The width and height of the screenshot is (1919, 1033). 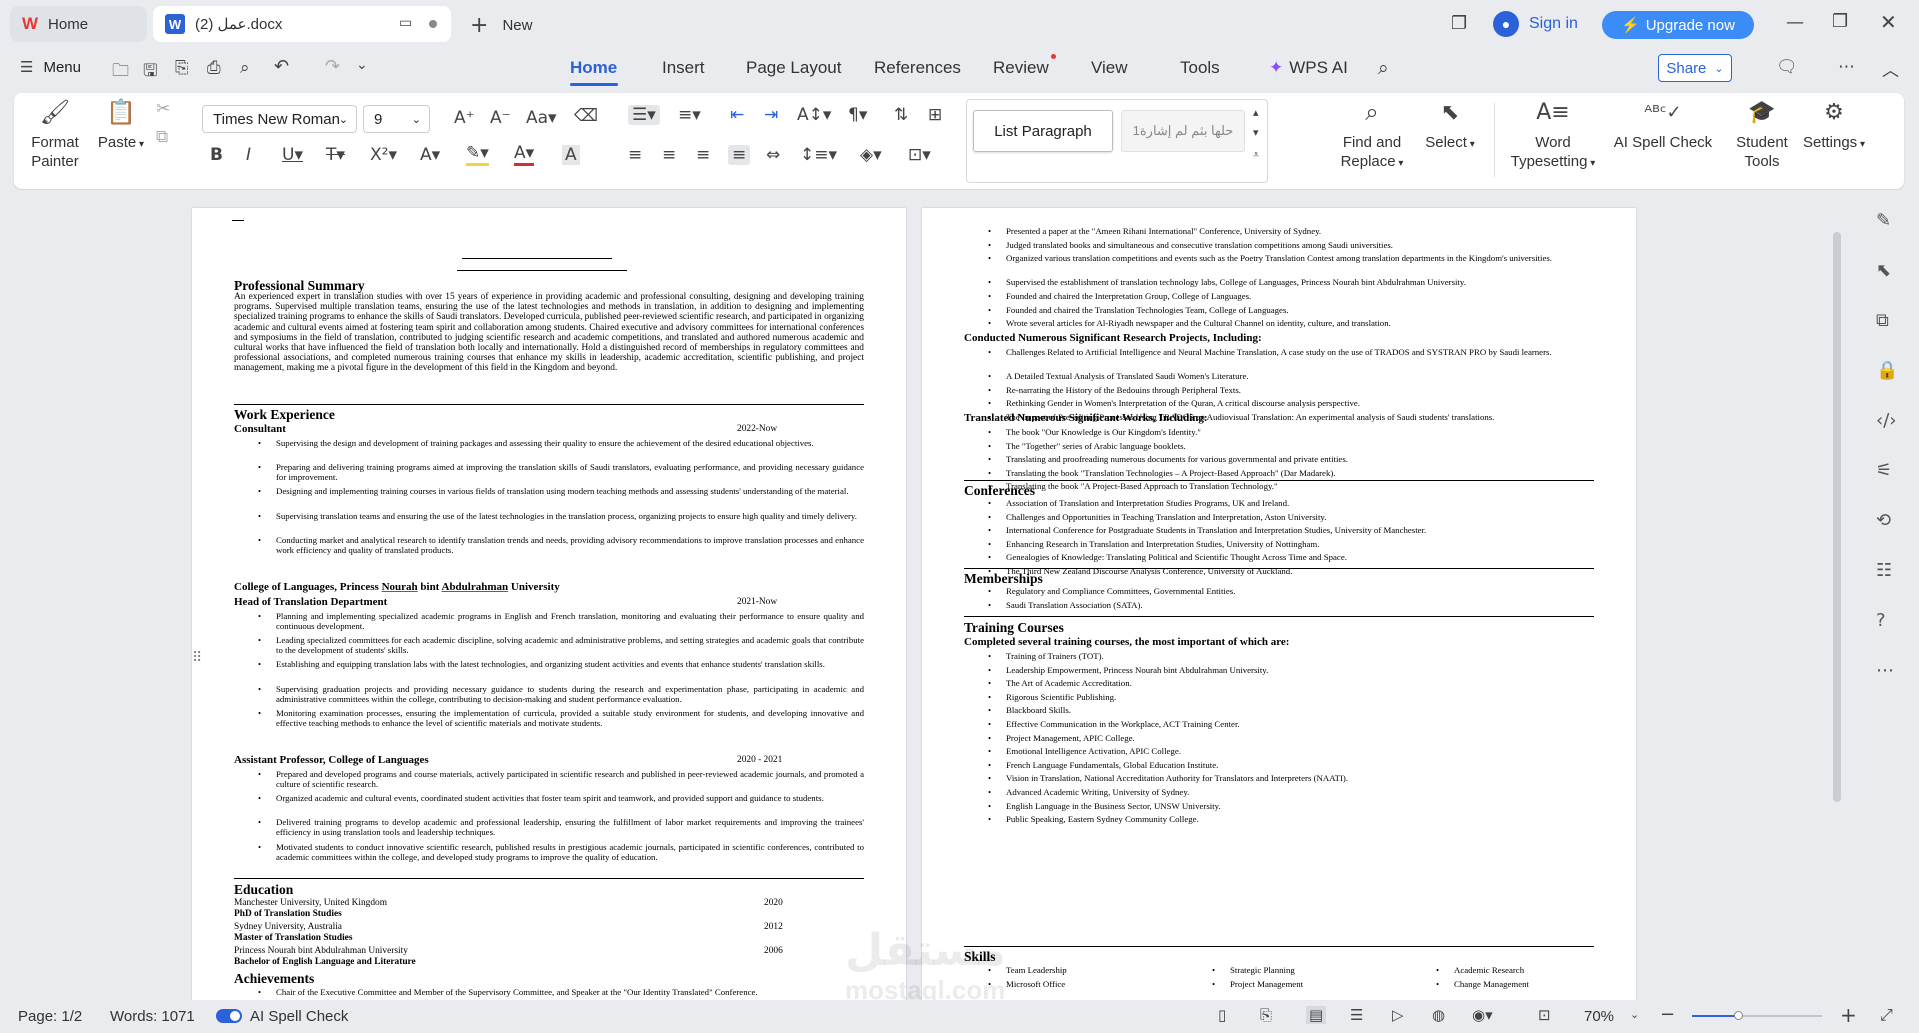 I want to click on find-replace-button: ⌕ Find and Replace ▾, so click(x=1372, y=136).